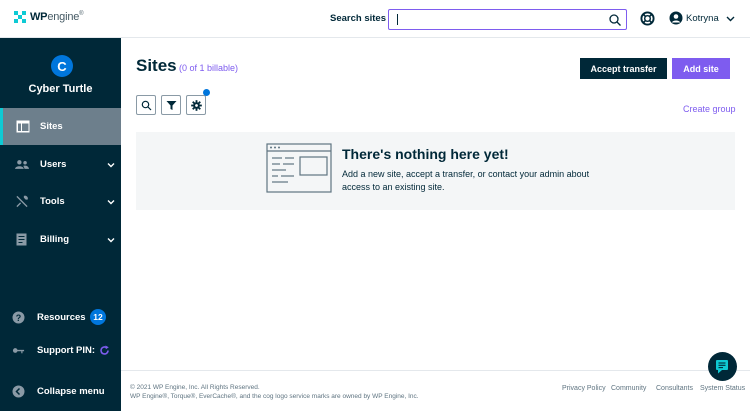 Image resolution: width=750 pixels, height=411 pixels. I want to click on search-sites-field, so click(507, 19).